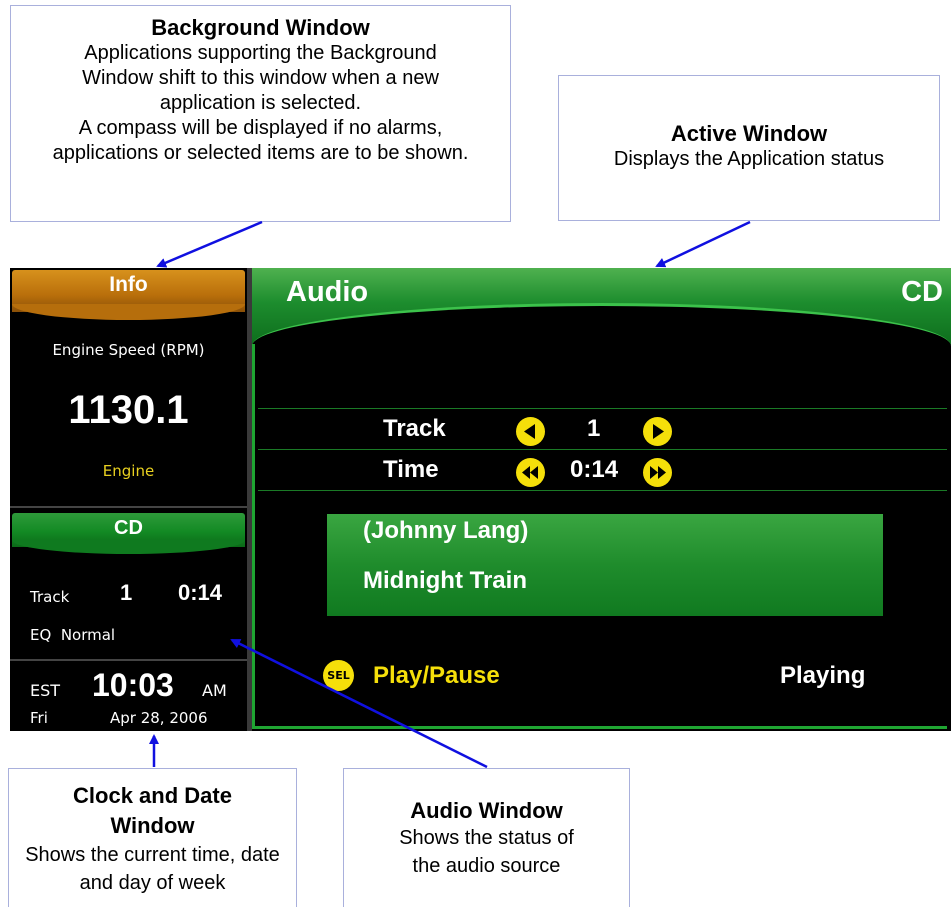 This screenshot has height=907, width=951. What do you see at coordinates (128, 528) in the screenshot?
I see `cd-tab-label: CD` at bounding box center [128, 528].